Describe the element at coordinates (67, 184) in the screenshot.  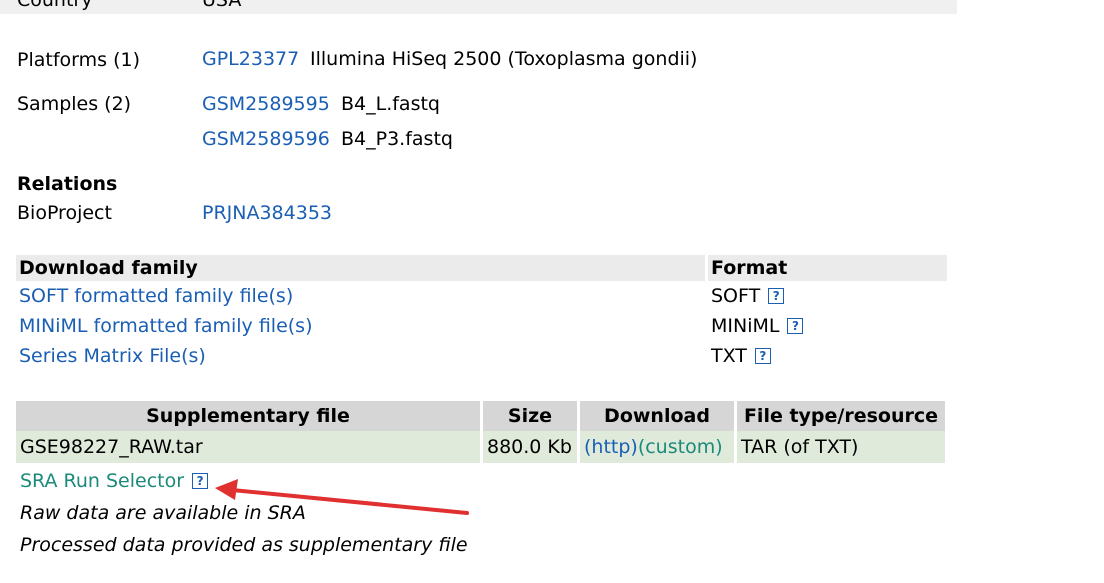
I see `relations-heading: Relations` at that location.